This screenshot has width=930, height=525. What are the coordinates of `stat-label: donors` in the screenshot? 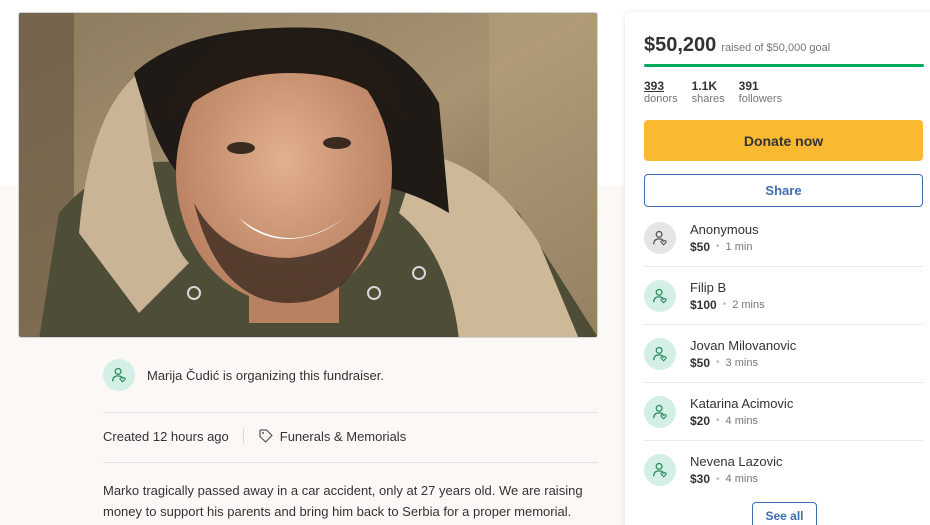 It's located at (661, 99).